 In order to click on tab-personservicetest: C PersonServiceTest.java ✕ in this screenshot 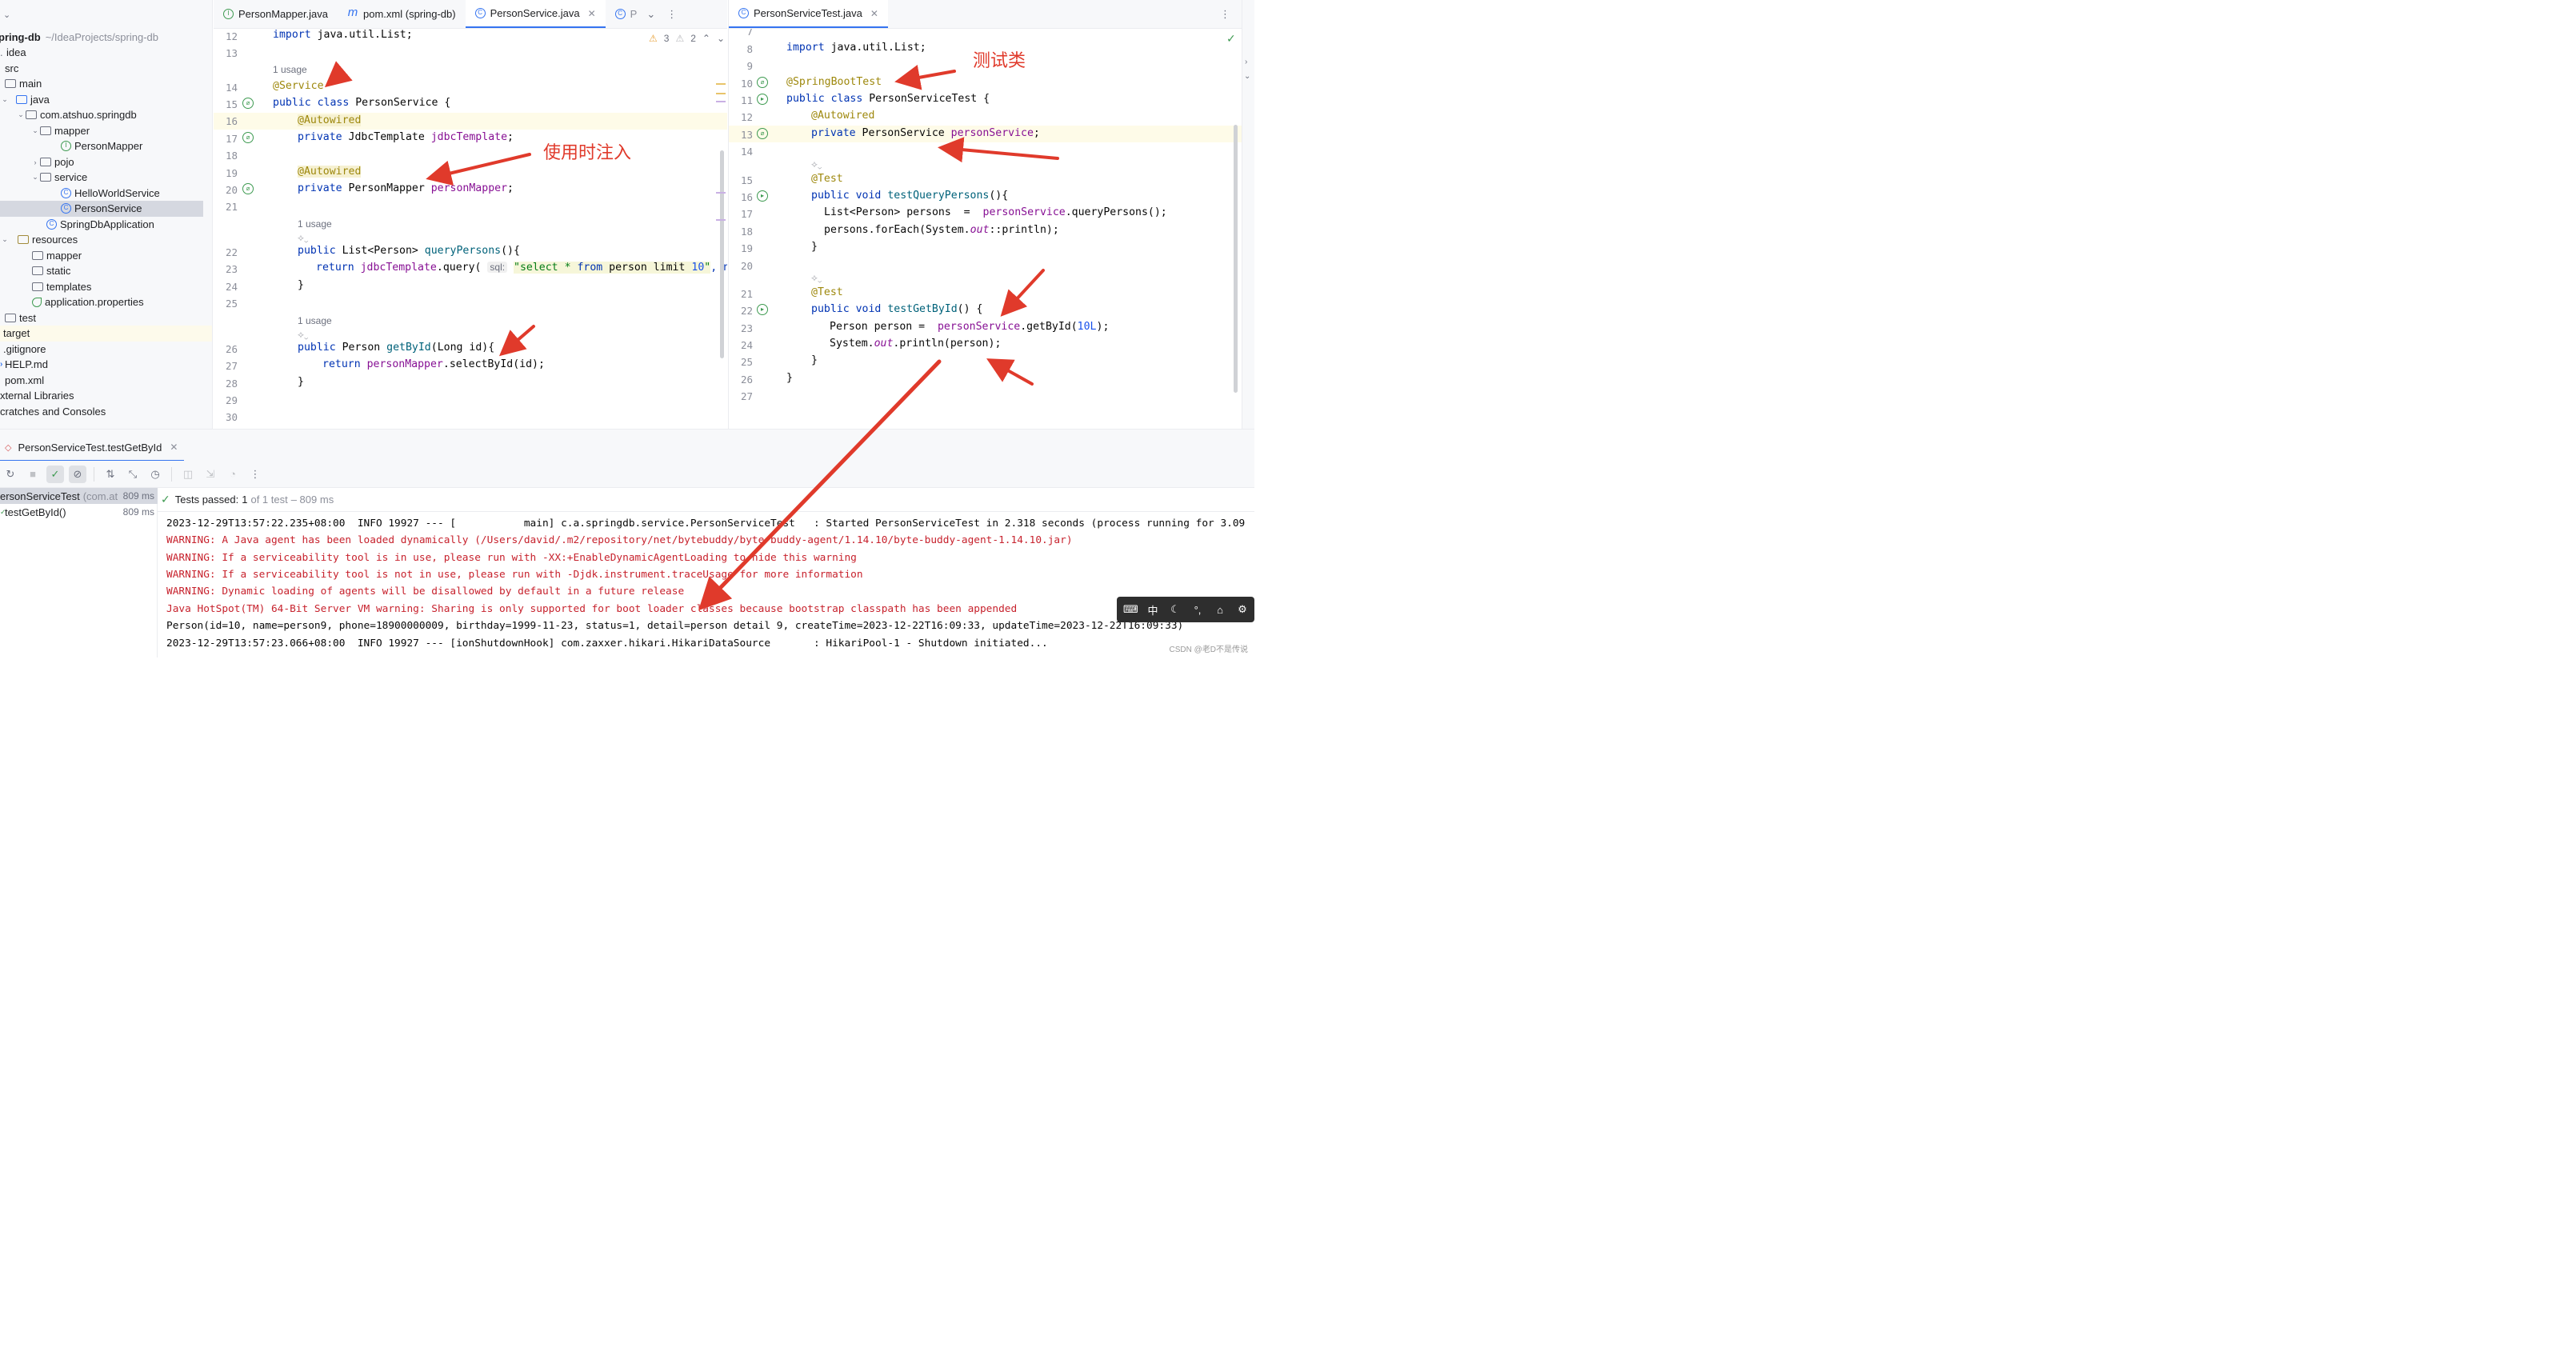, I will do `click(808, 14)`.